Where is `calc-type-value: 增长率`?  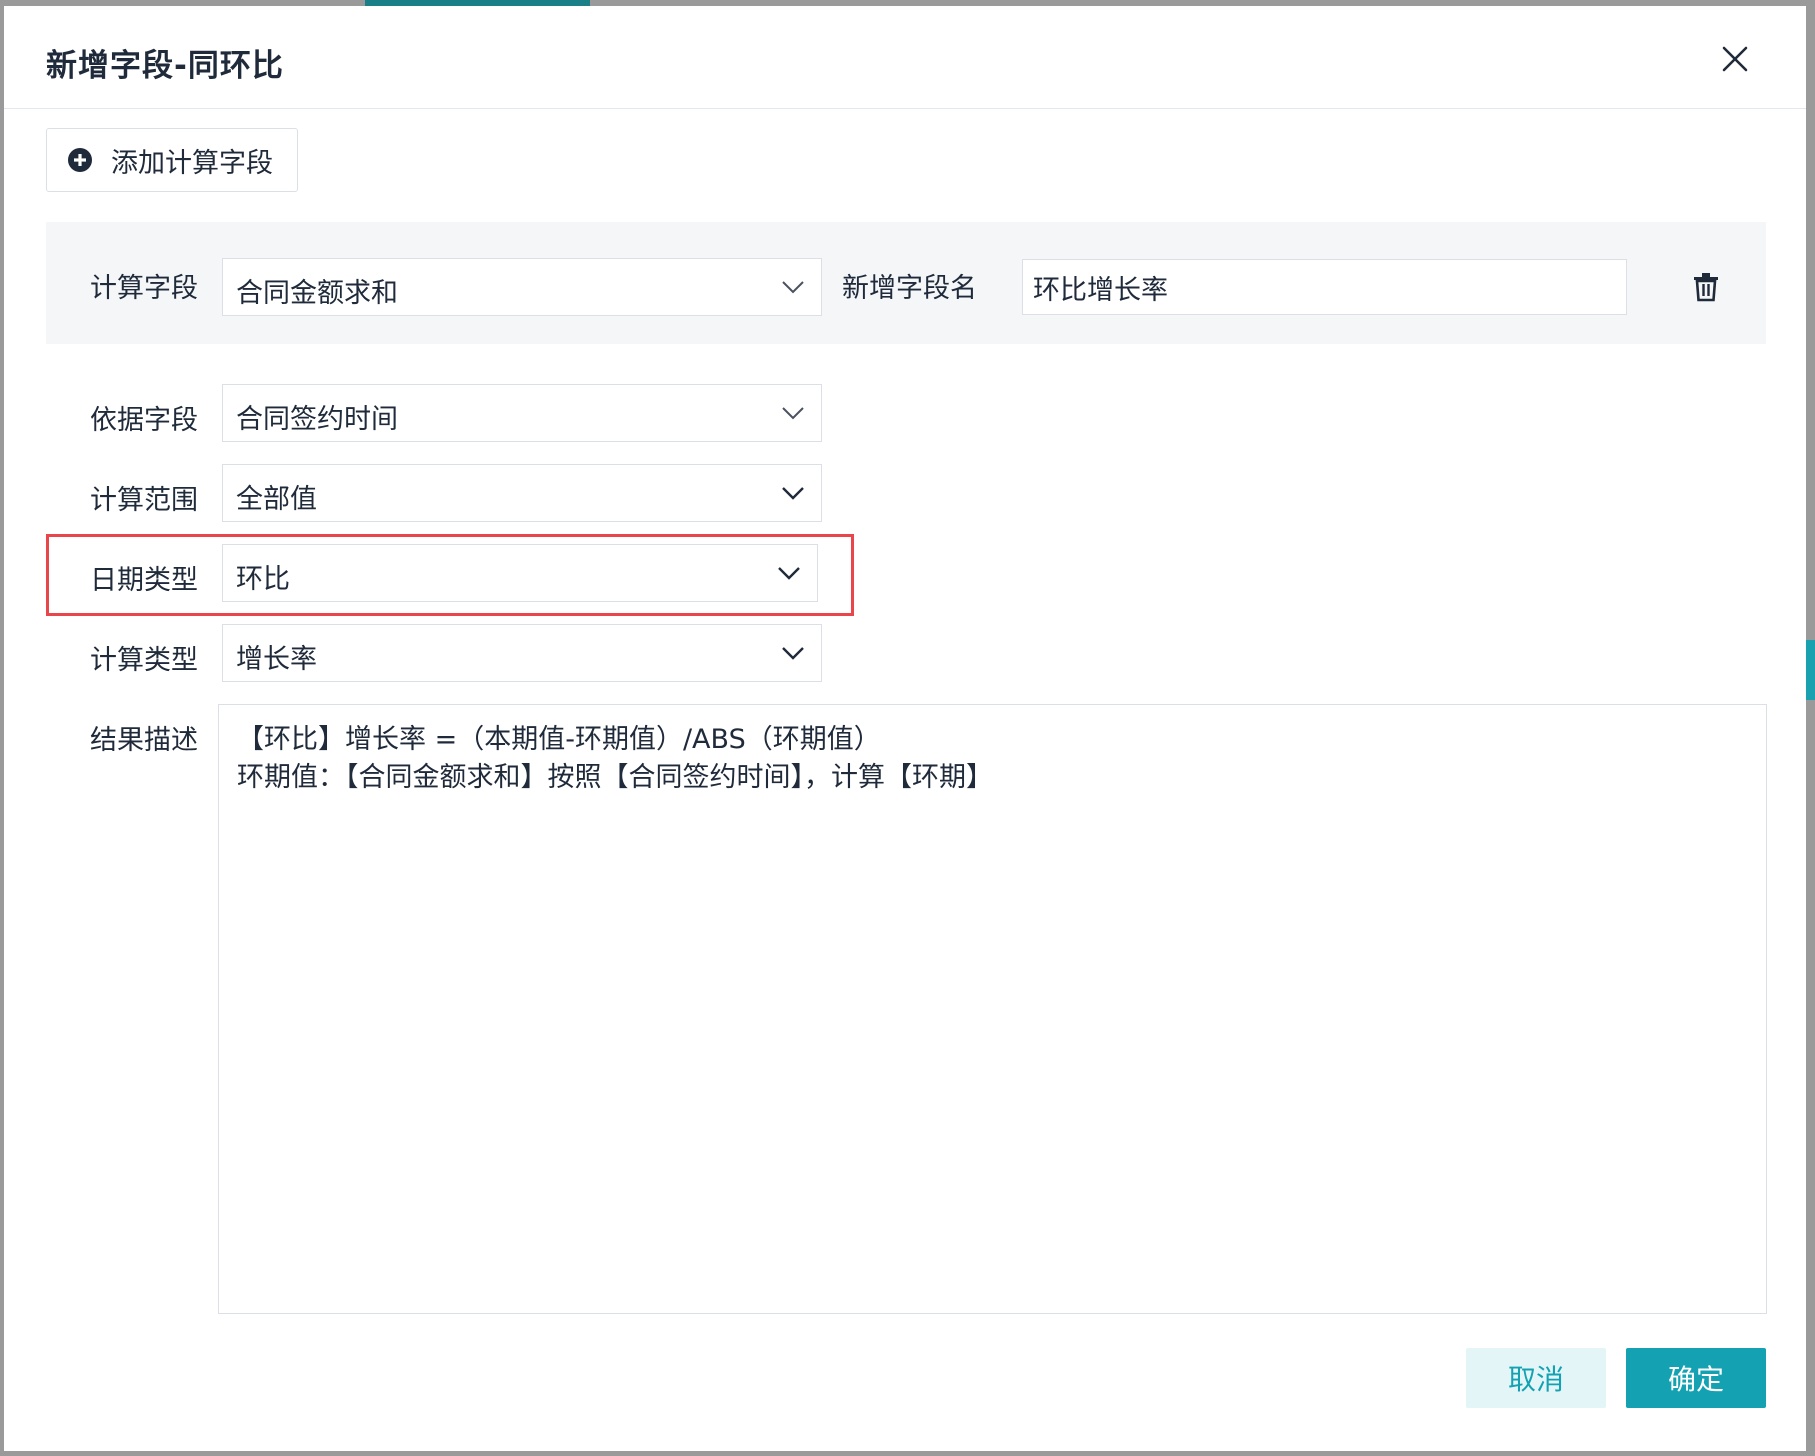 calc-type-value: 增长率 is located at coordinates (276, 659).